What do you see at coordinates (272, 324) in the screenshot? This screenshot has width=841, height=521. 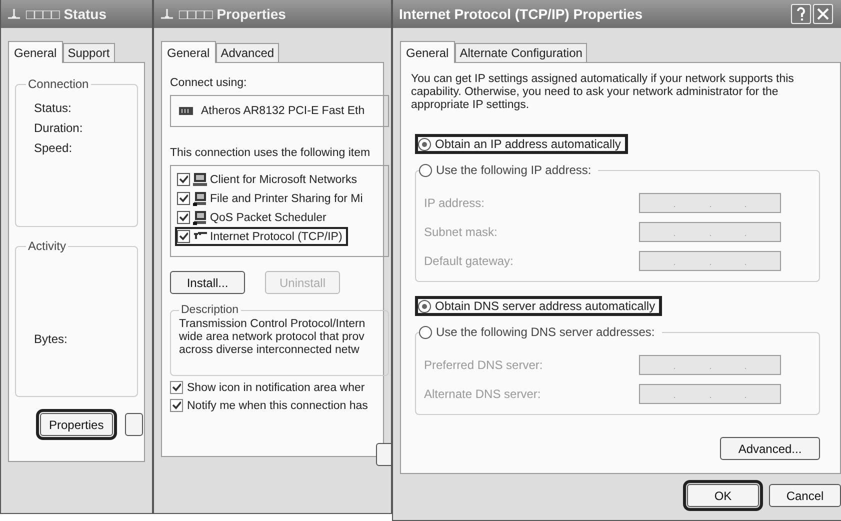 I see `description-text: Transmission Control Protocol/Intern` at bounding box center [272, 324].